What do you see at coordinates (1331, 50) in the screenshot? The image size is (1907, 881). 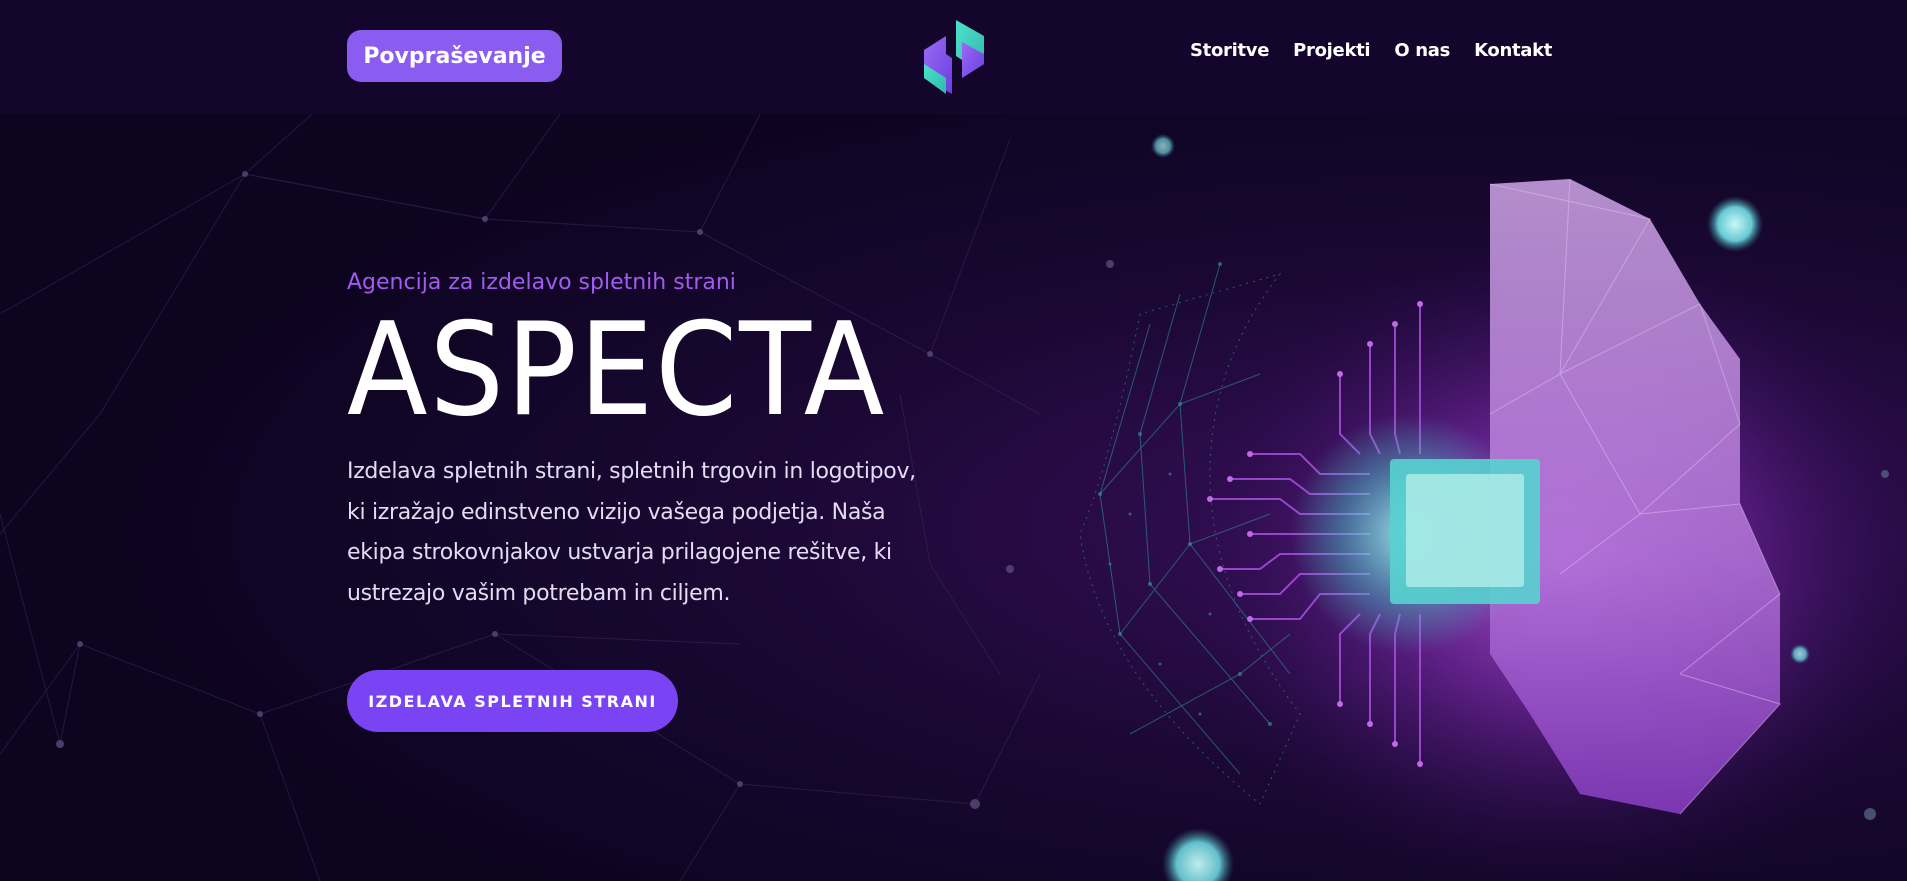 I see `nav-item-projekti: Projekti` at bounding box center [1331, 50].